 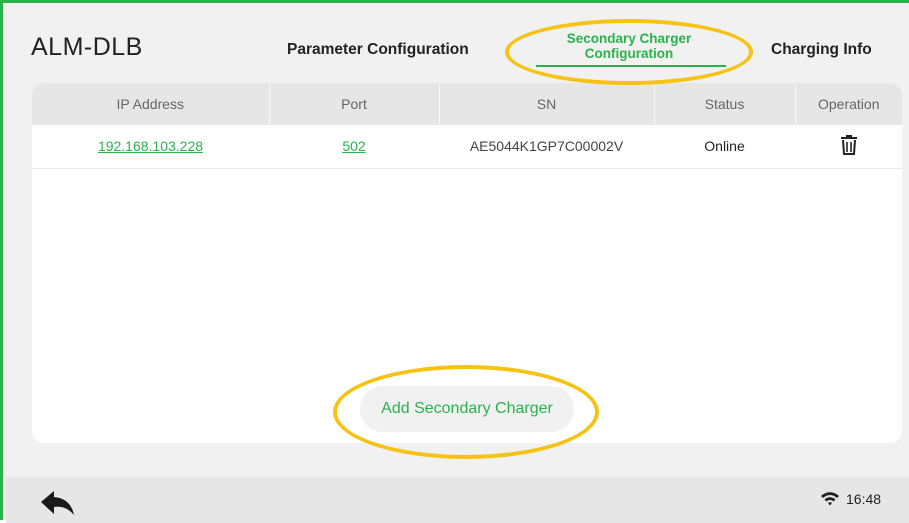 I want to click on tab-parameter-configuration: Parameter Configuration, so click(x=378, y=50).